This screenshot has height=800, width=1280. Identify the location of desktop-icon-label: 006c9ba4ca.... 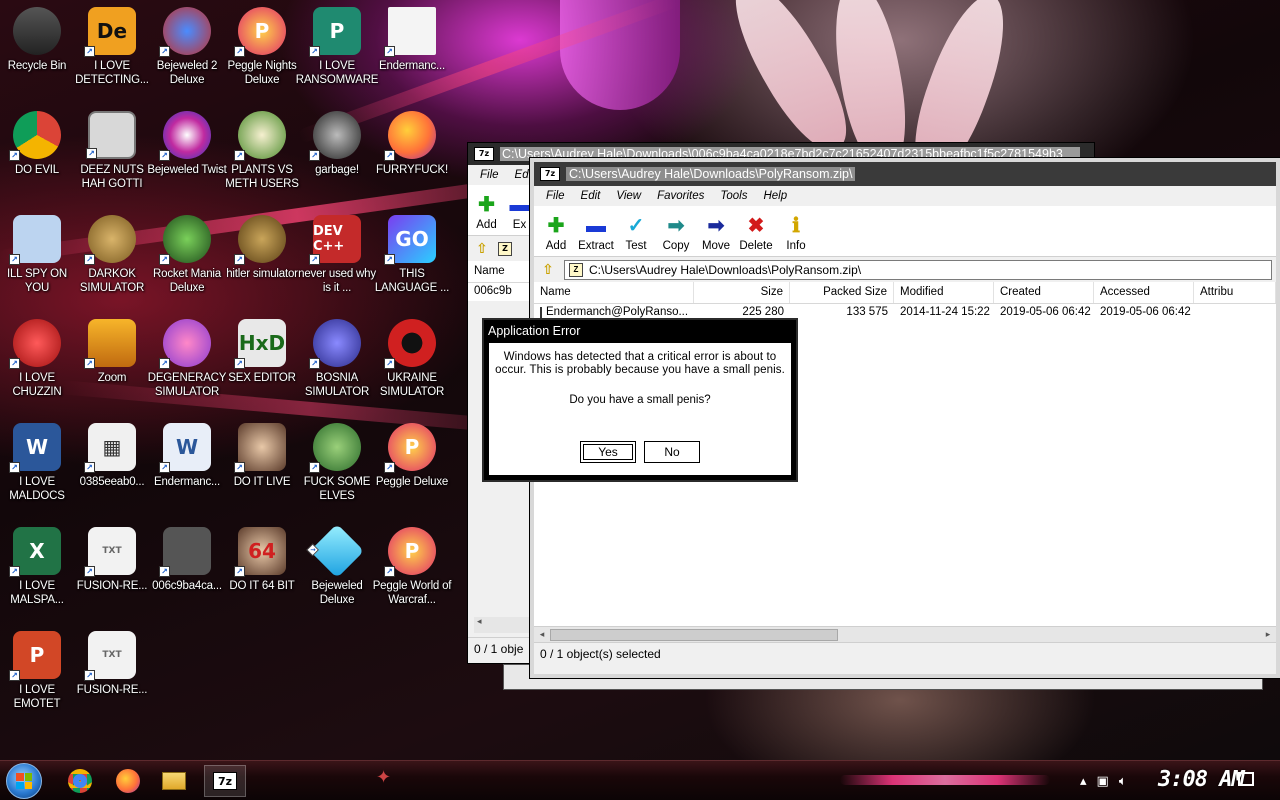
(187, 586).